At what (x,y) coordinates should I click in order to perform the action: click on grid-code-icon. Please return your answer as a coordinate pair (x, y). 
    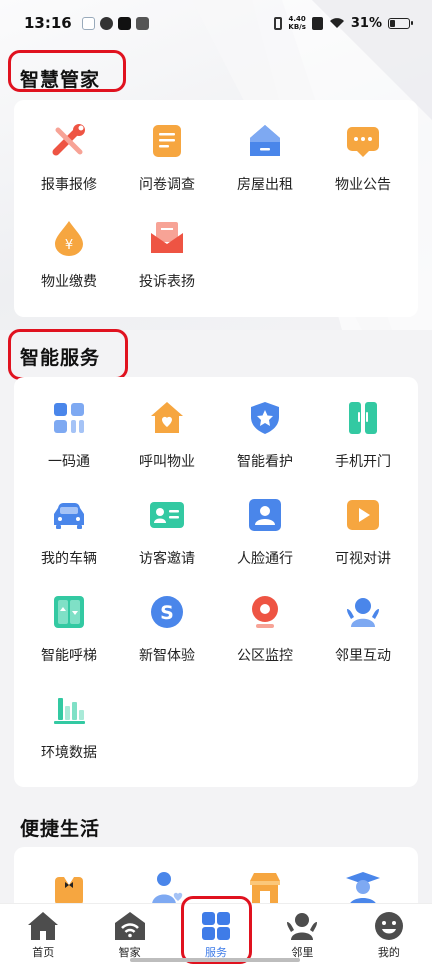
    Looking at the image, I should click on (69, 418).